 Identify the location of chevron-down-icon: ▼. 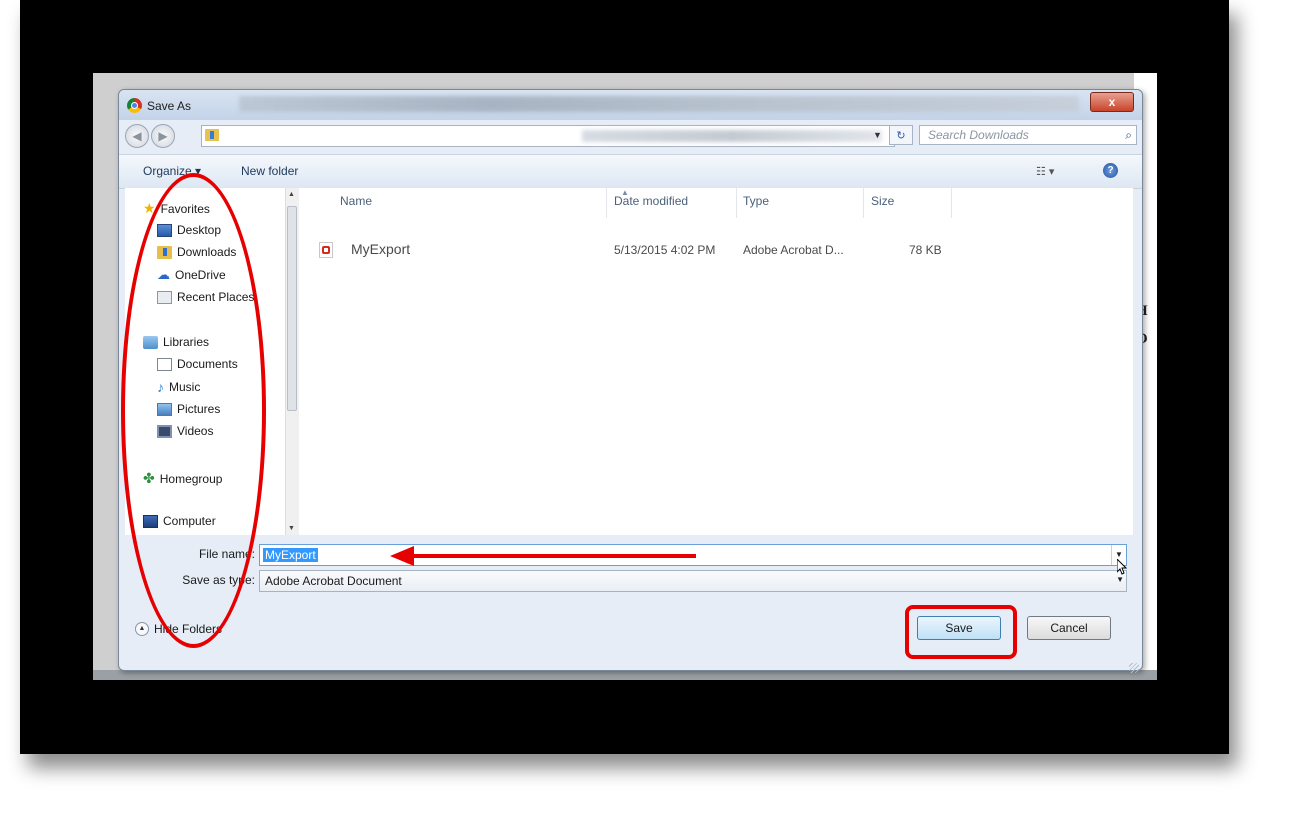
(1120, 579).